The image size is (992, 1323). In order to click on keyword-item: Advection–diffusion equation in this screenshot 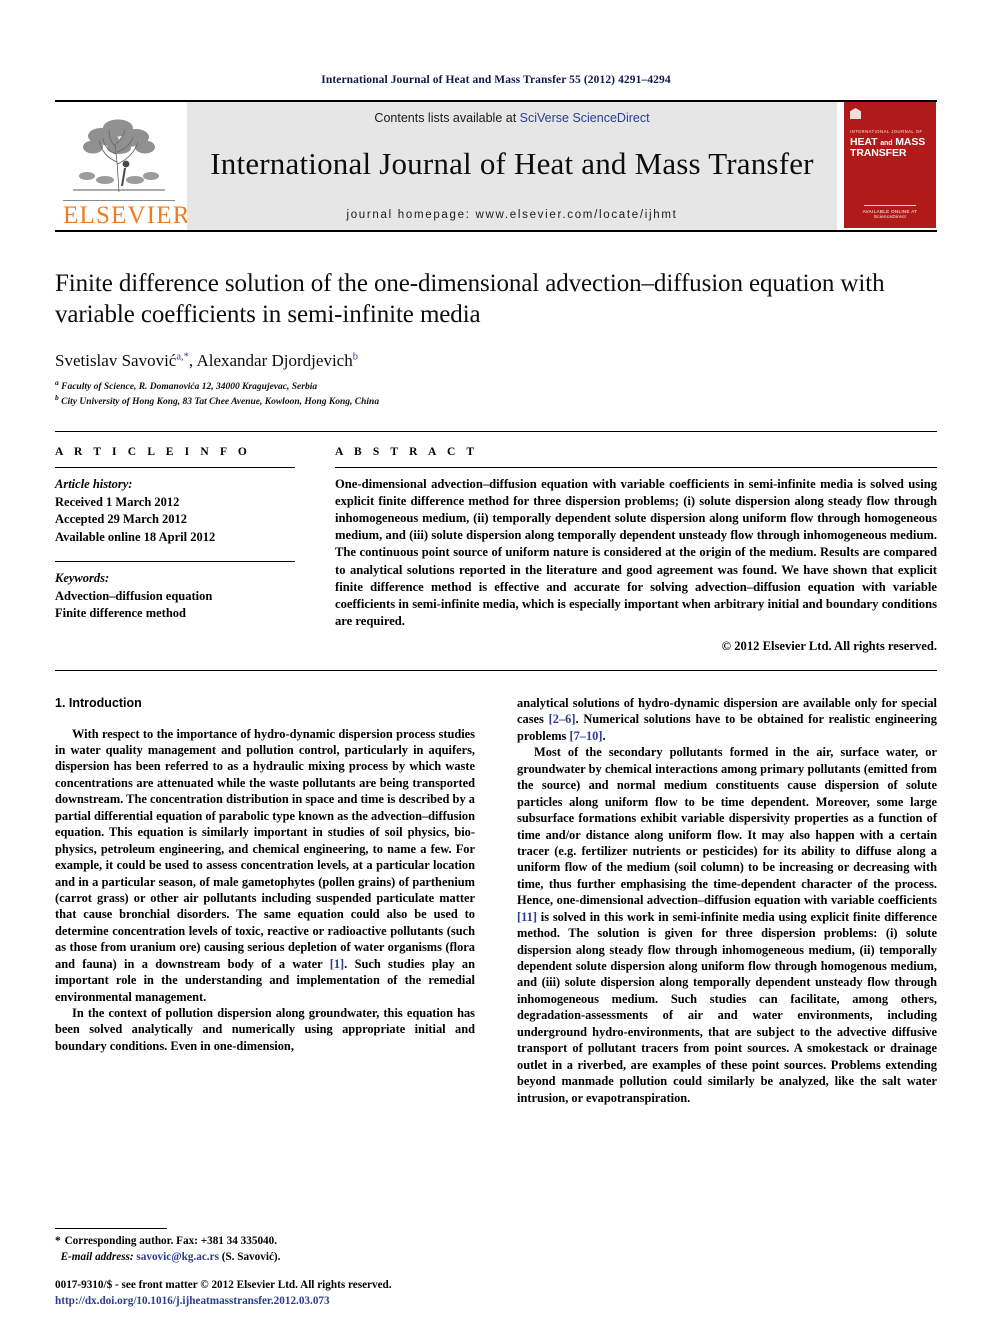, I will do `click(134, 595)`.